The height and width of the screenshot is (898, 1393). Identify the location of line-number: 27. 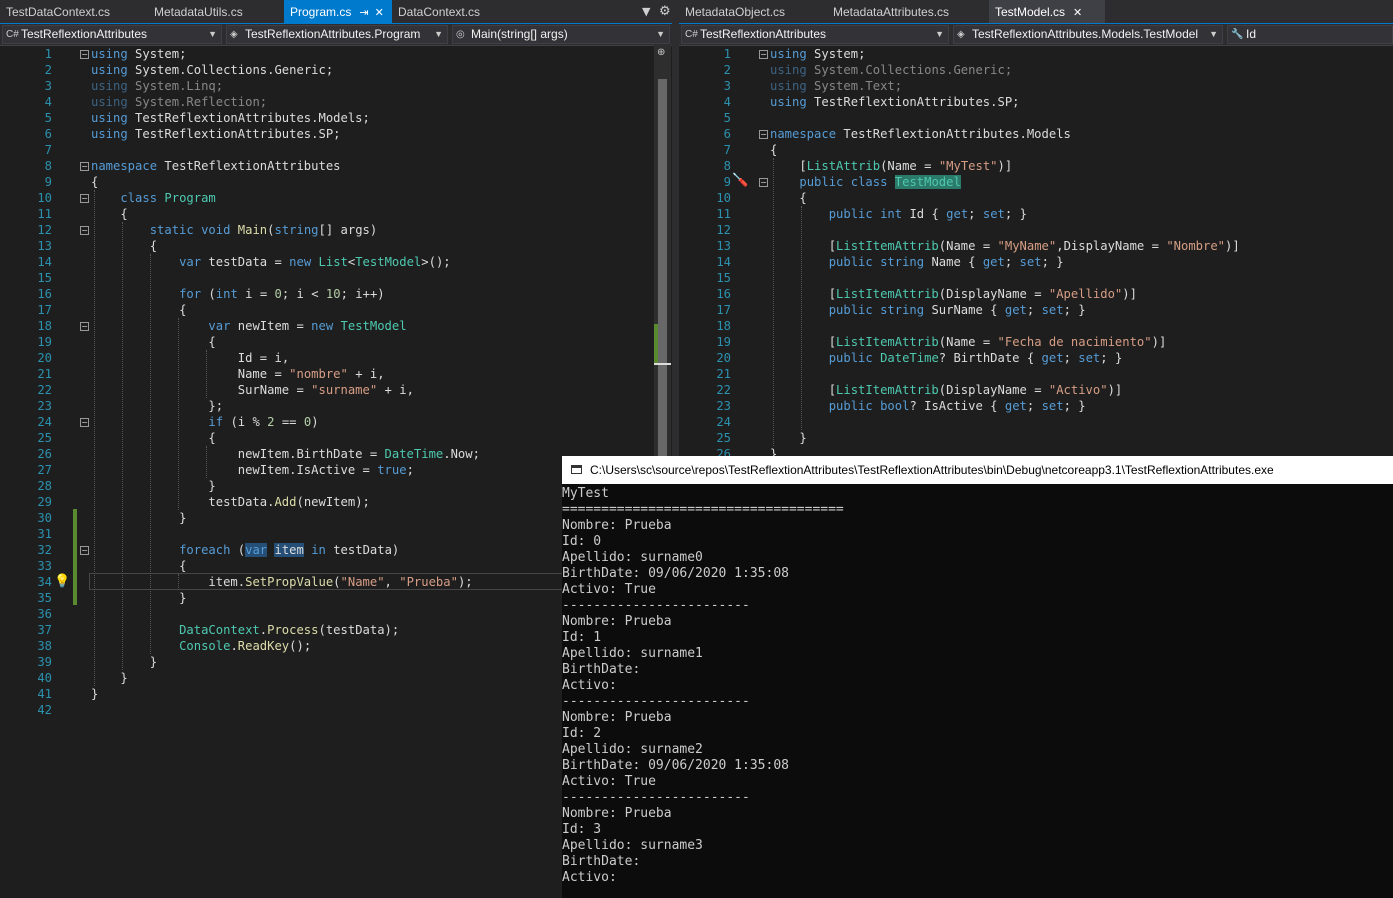
(44, 470).